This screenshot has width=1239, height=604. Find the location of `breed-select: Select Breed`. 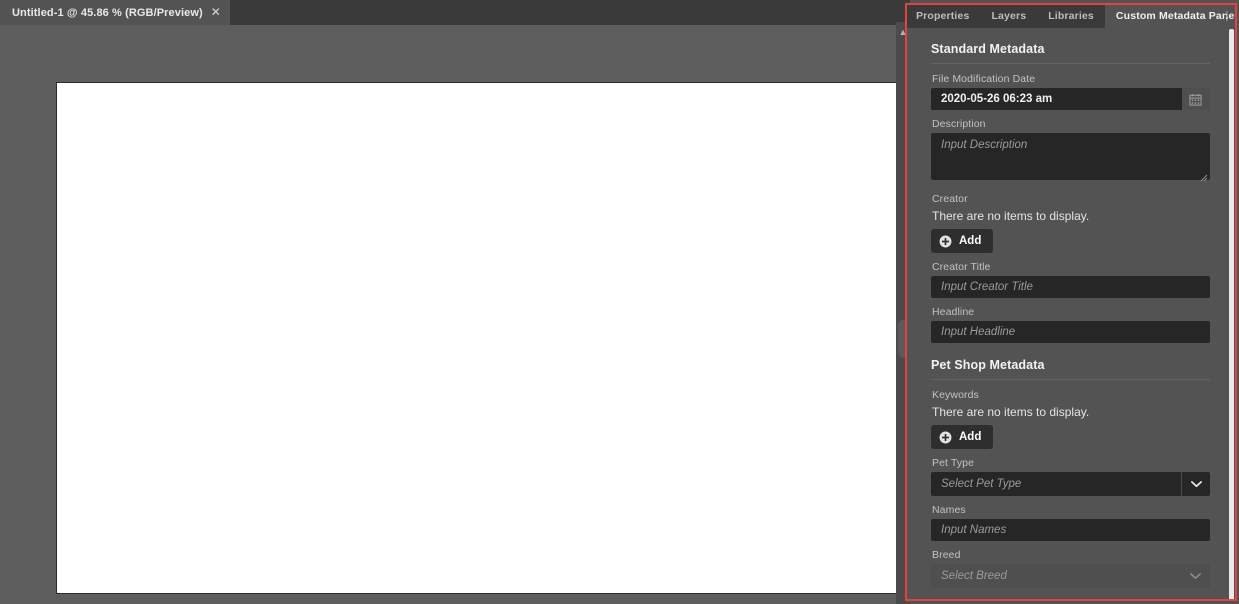

breed-select: Select Breed is located at coordinates (1070, 576).